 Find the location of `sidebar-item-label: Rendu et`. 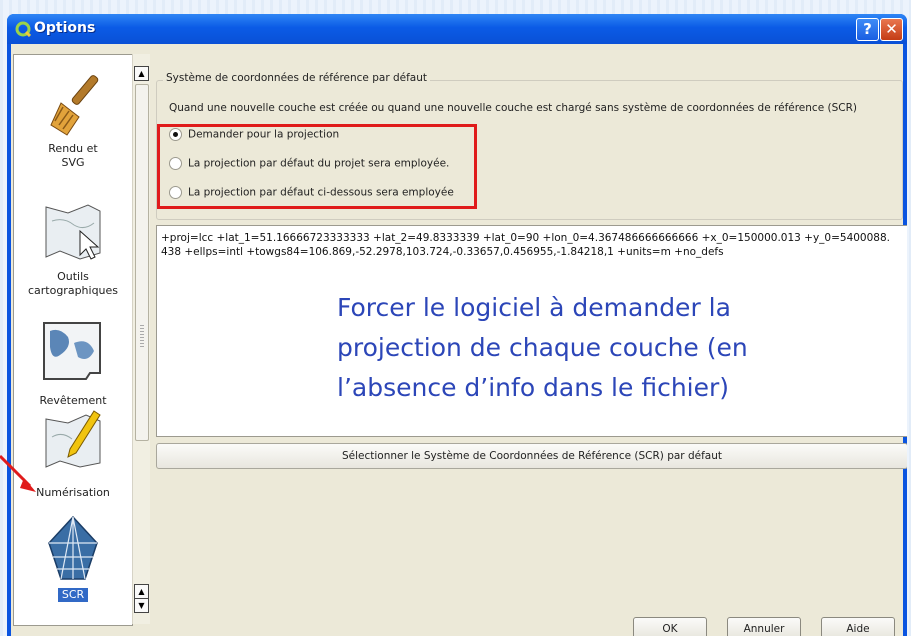

sidebar-item-label: Rendu et is located at coordinates (73, 148).